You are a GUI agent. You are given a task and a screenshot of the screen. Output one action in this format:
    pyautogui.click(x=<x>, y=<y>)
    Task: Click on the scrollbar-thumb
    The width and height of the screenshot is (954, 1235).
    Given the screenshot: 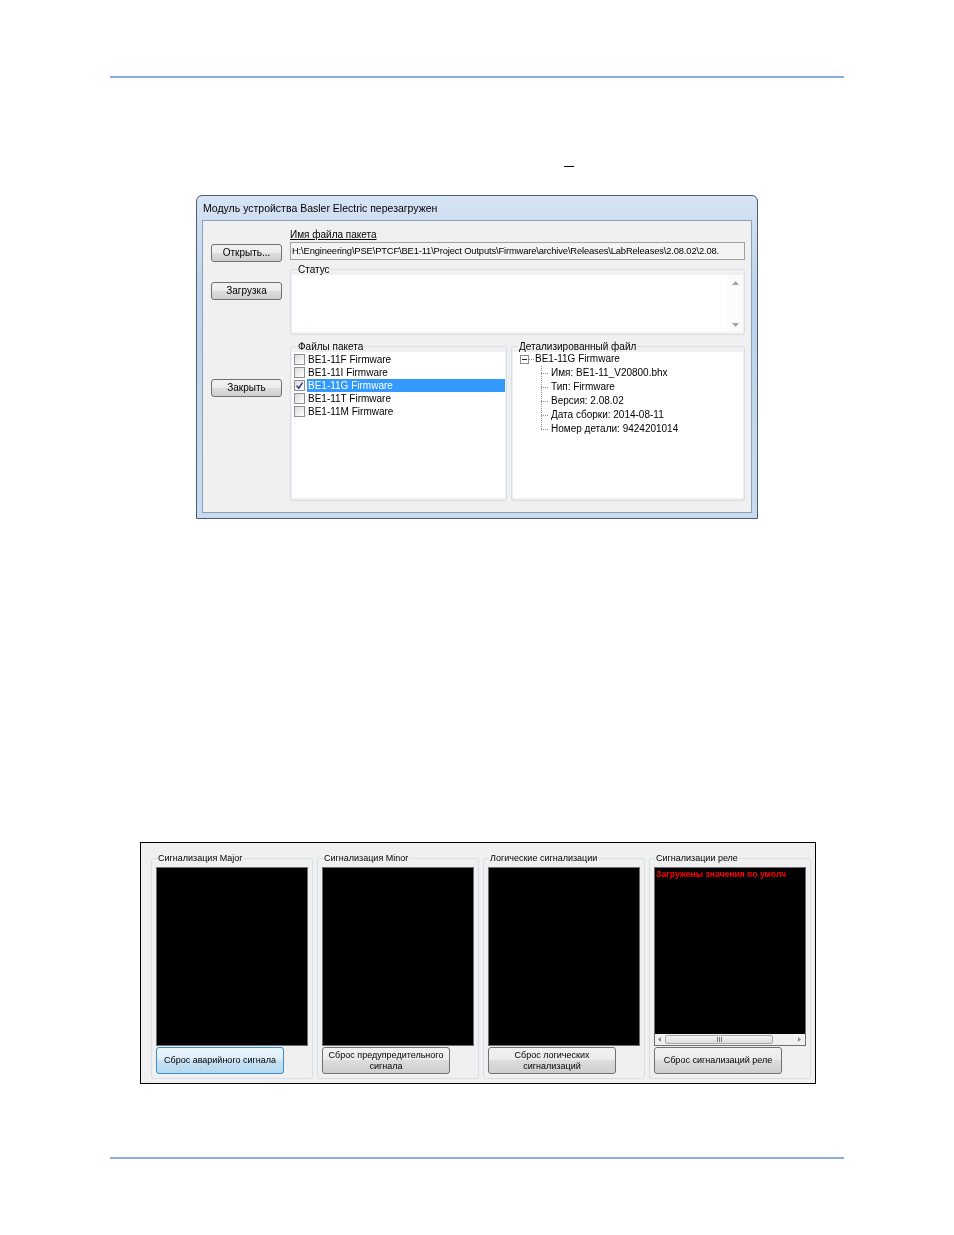 What is the action you would take?
    pyautogui.click(x=719, y=1039)
    